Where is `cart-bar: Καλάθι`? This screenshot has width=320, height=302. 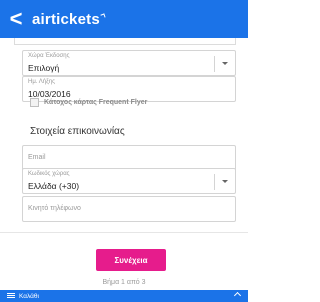 cart-bar: Καλάθι is located at coordinates (124, 296).